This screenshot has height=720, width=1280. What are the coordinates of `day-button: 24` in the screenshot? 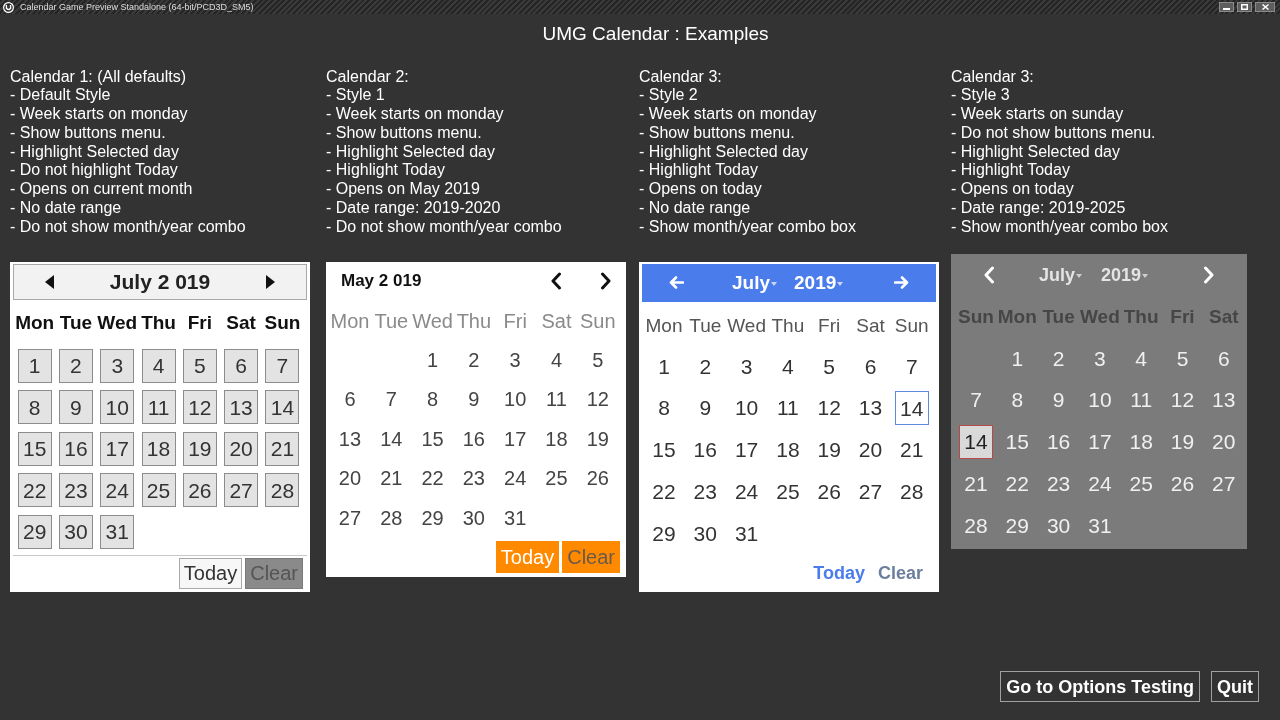 It's located at (1100, 483).